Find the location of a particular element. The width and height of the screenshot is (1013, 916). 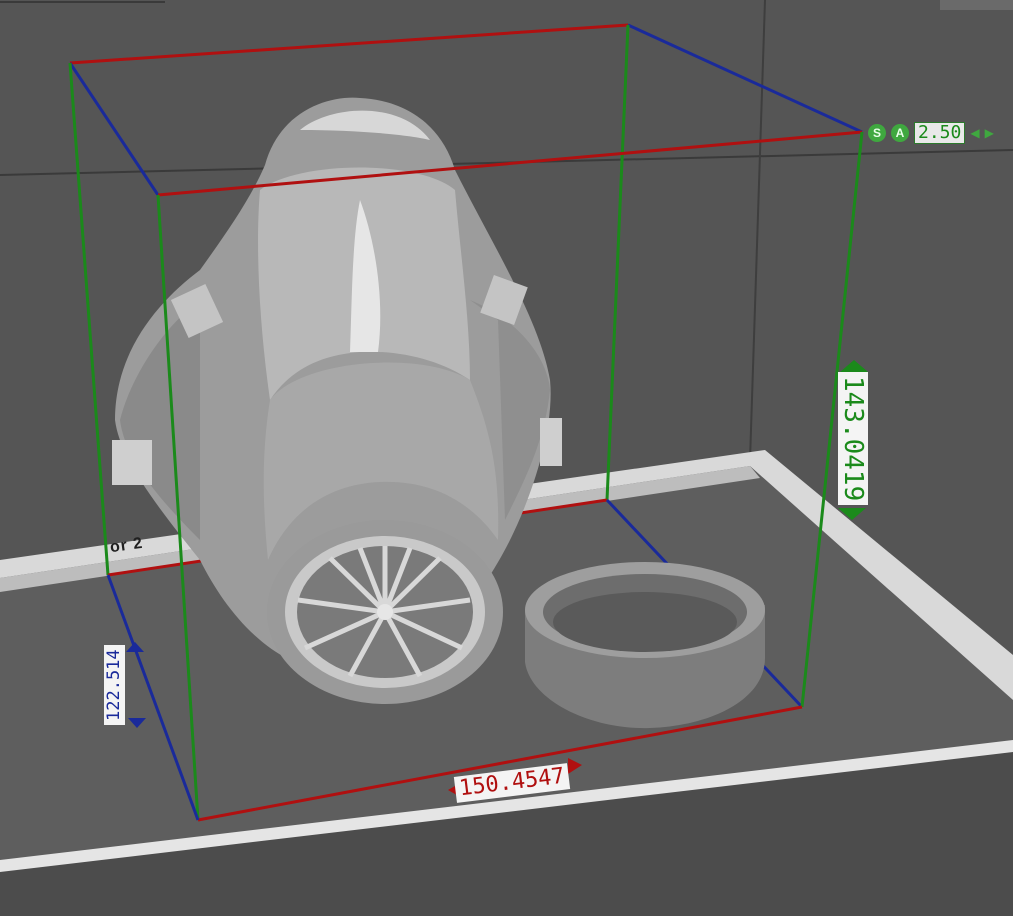

ring-hole is located at coordinates (645, 622).